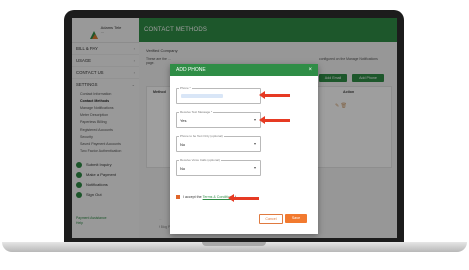 The image size is (469, 270). Describe the element at coordinates (201, 136) in the screenshot. I see `text-only-label: Phone to be Text Only (optional)` at that location.